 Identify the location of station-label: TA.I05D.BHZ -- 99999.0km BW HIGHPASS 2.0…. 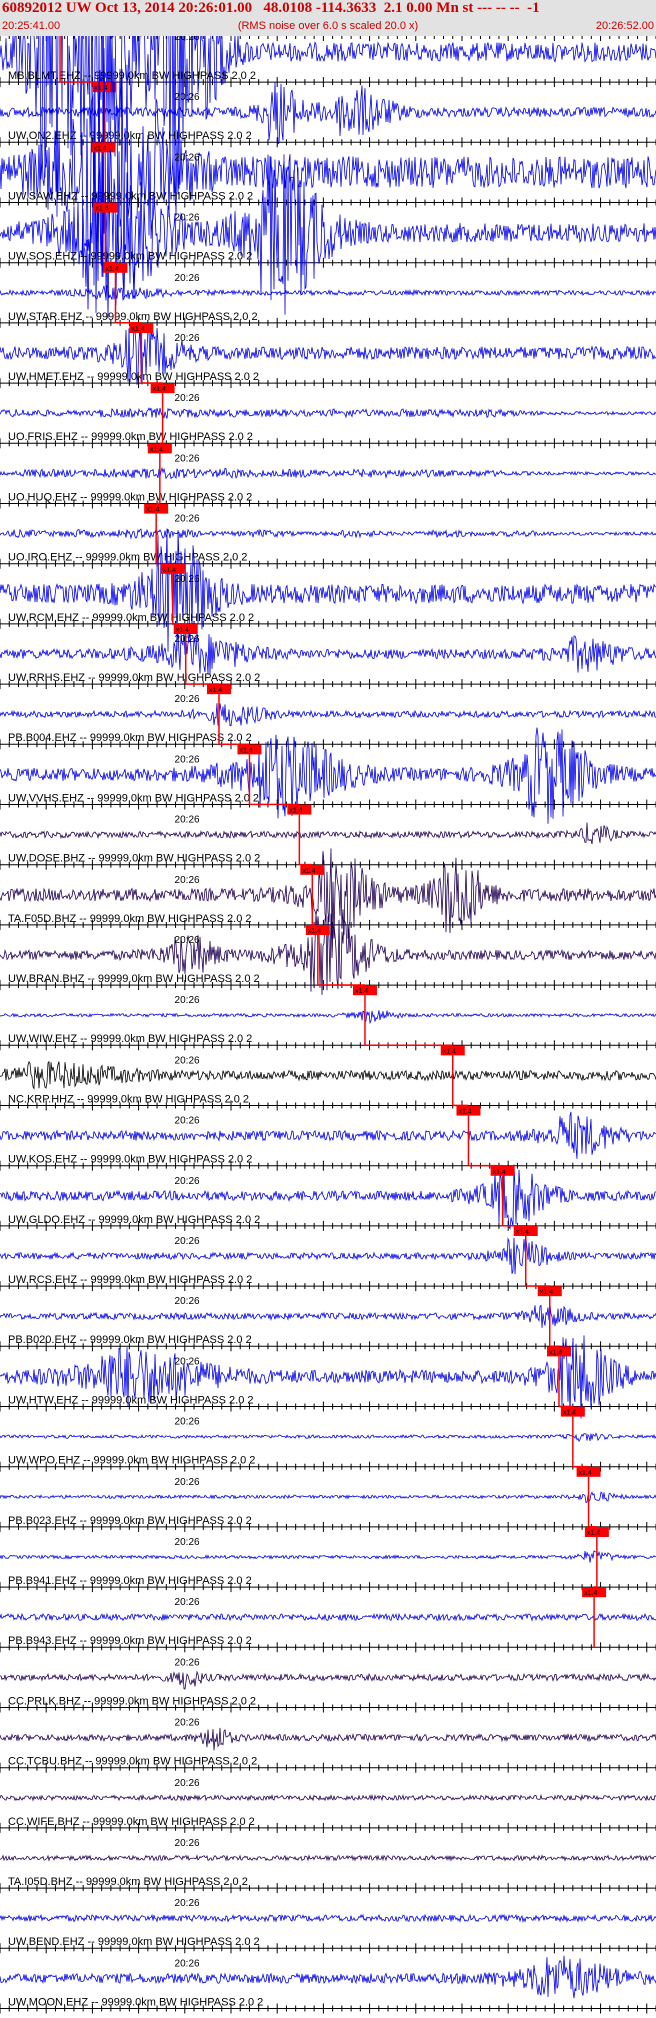
(128, 1882).